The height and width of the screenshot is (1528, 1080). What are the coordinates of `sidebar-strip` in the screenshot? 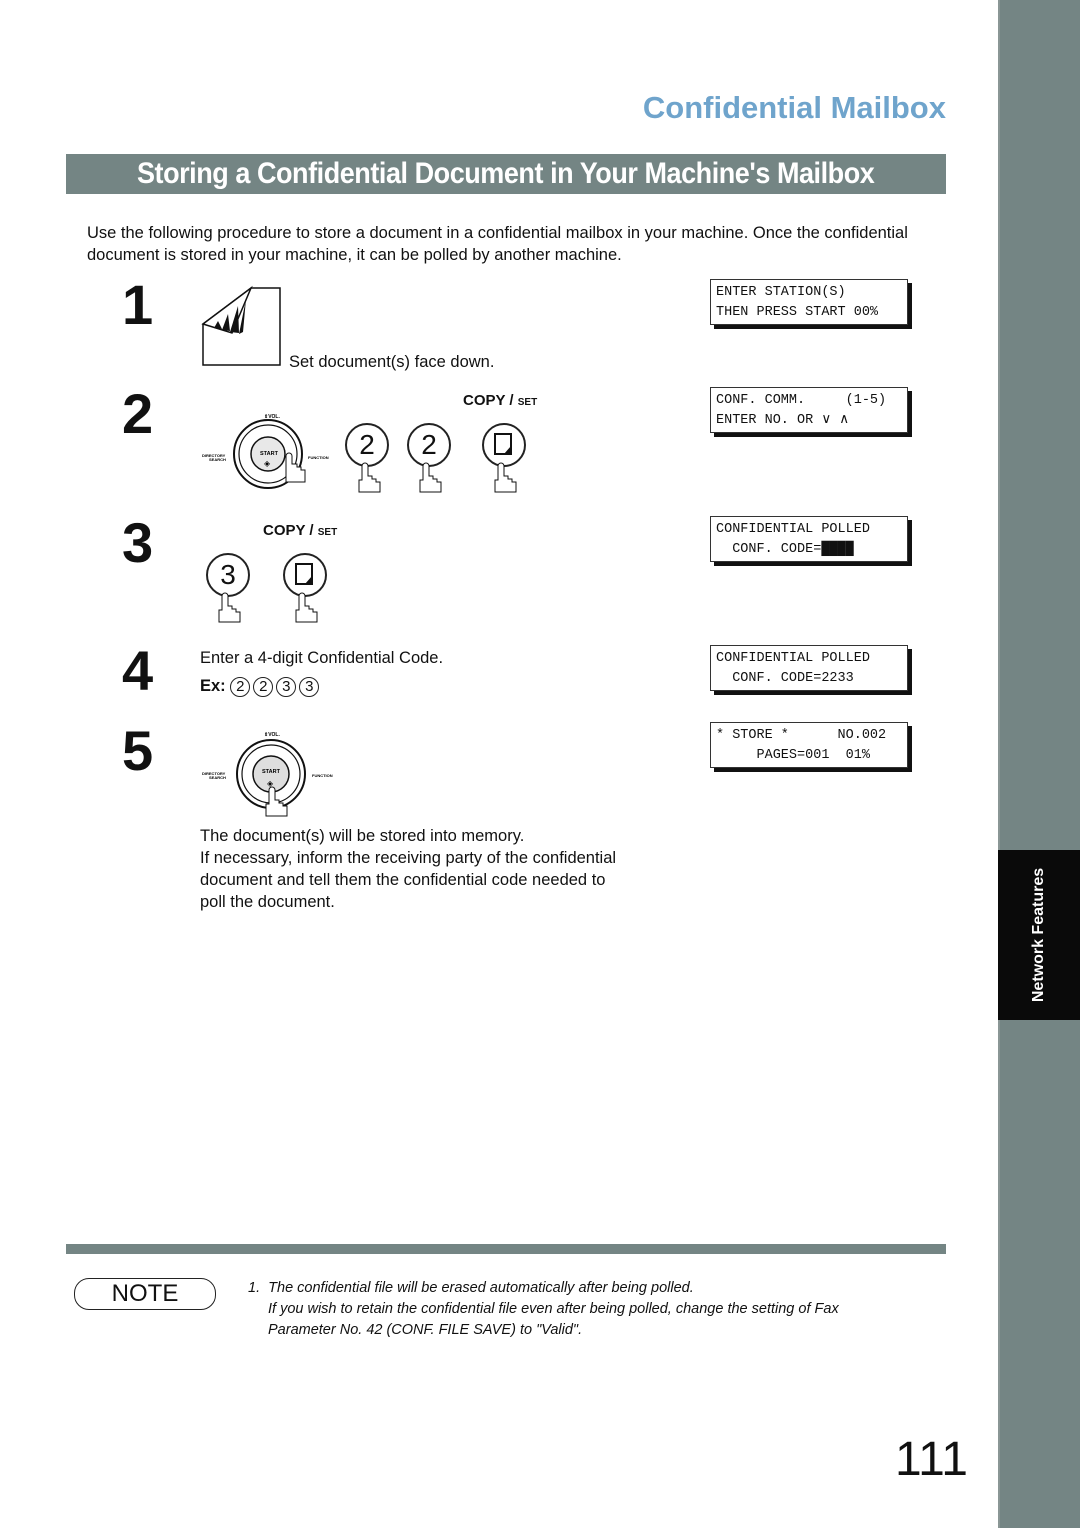 It's located at (1039, 764).